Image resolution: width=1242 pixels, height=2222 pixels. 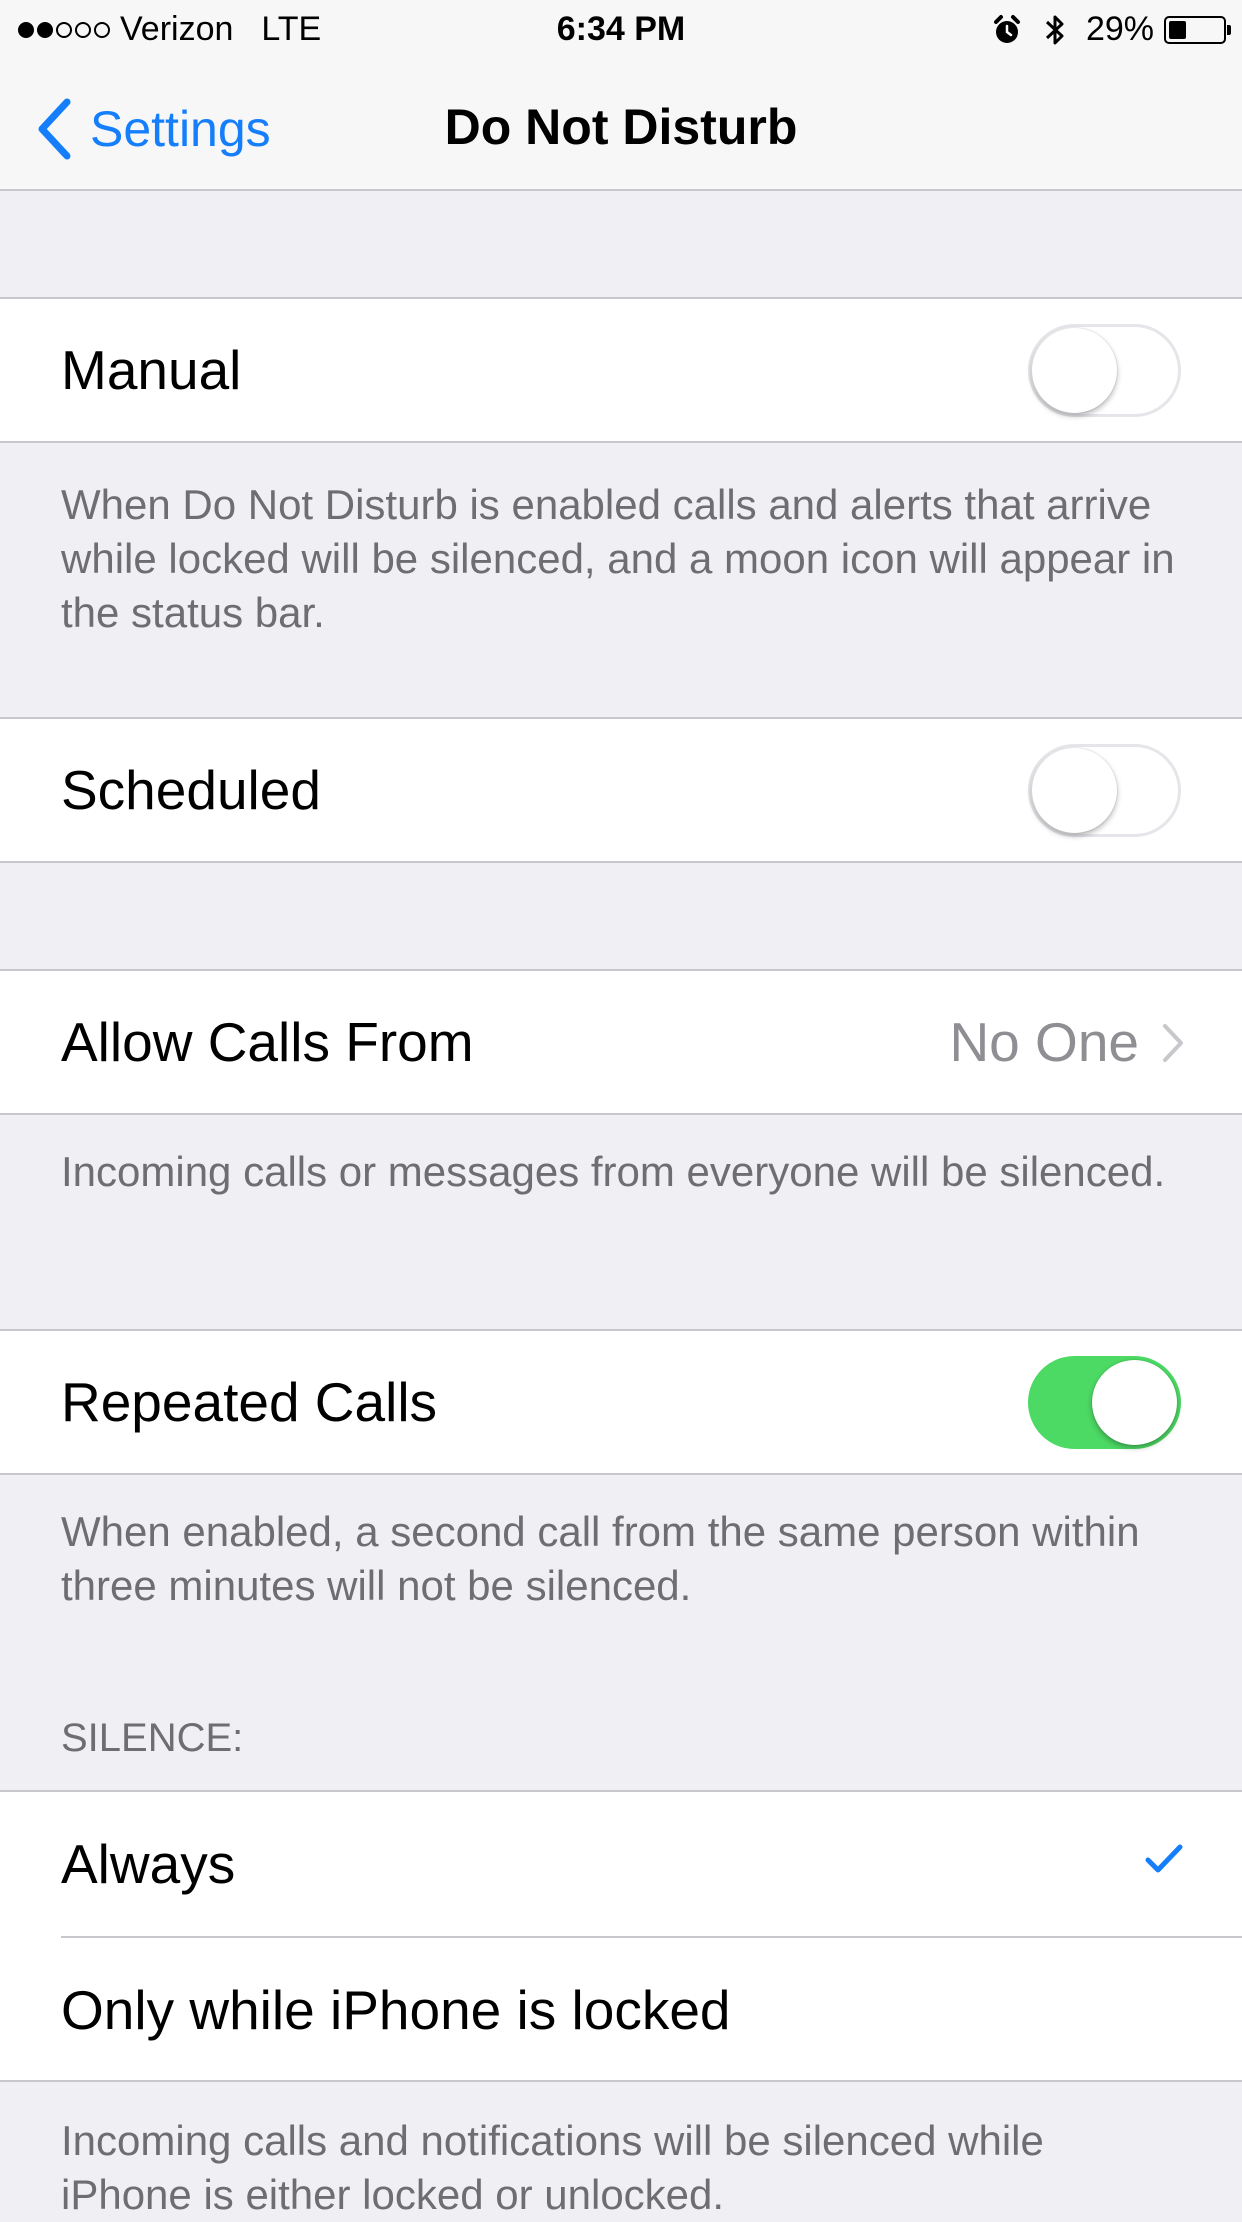 I want to click on scheduled-cell: Scheduled, so click(x=621, y=790).